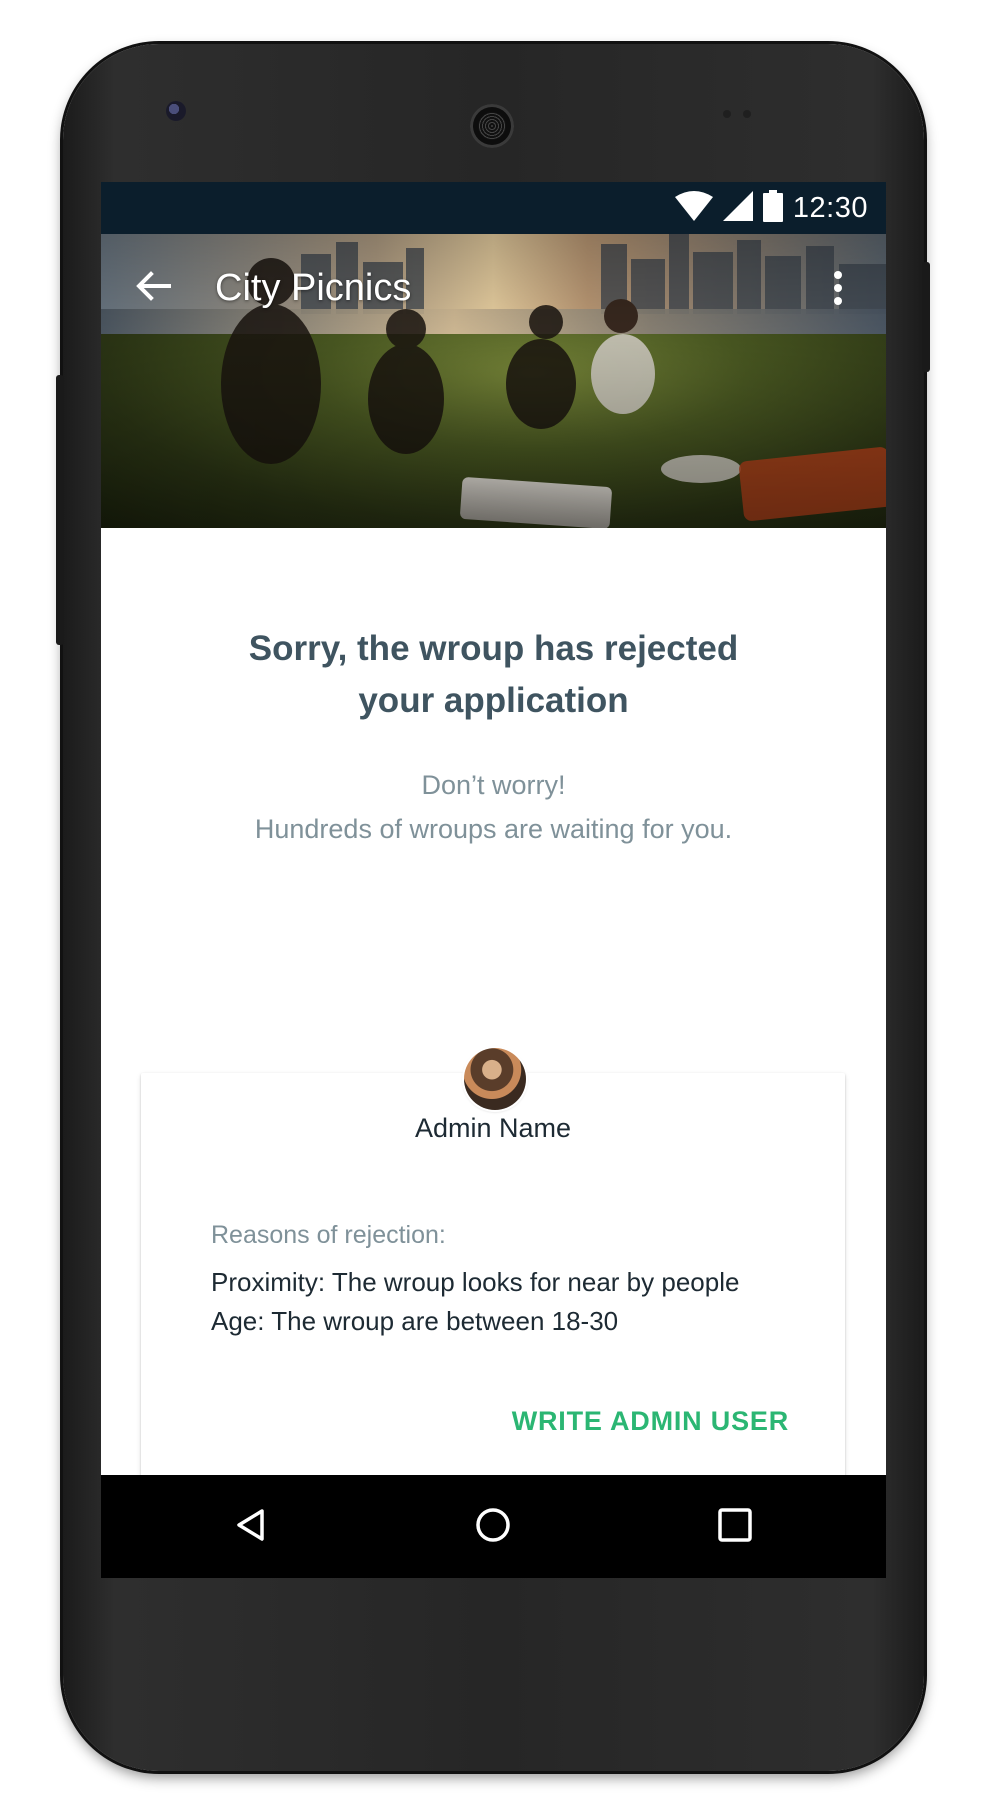 Image resolution: width=986 pixels, height=1816 pixels. Describe the element at coordinates (838, 288) in the screenshot. I see `overflow-menu-button` at that location.